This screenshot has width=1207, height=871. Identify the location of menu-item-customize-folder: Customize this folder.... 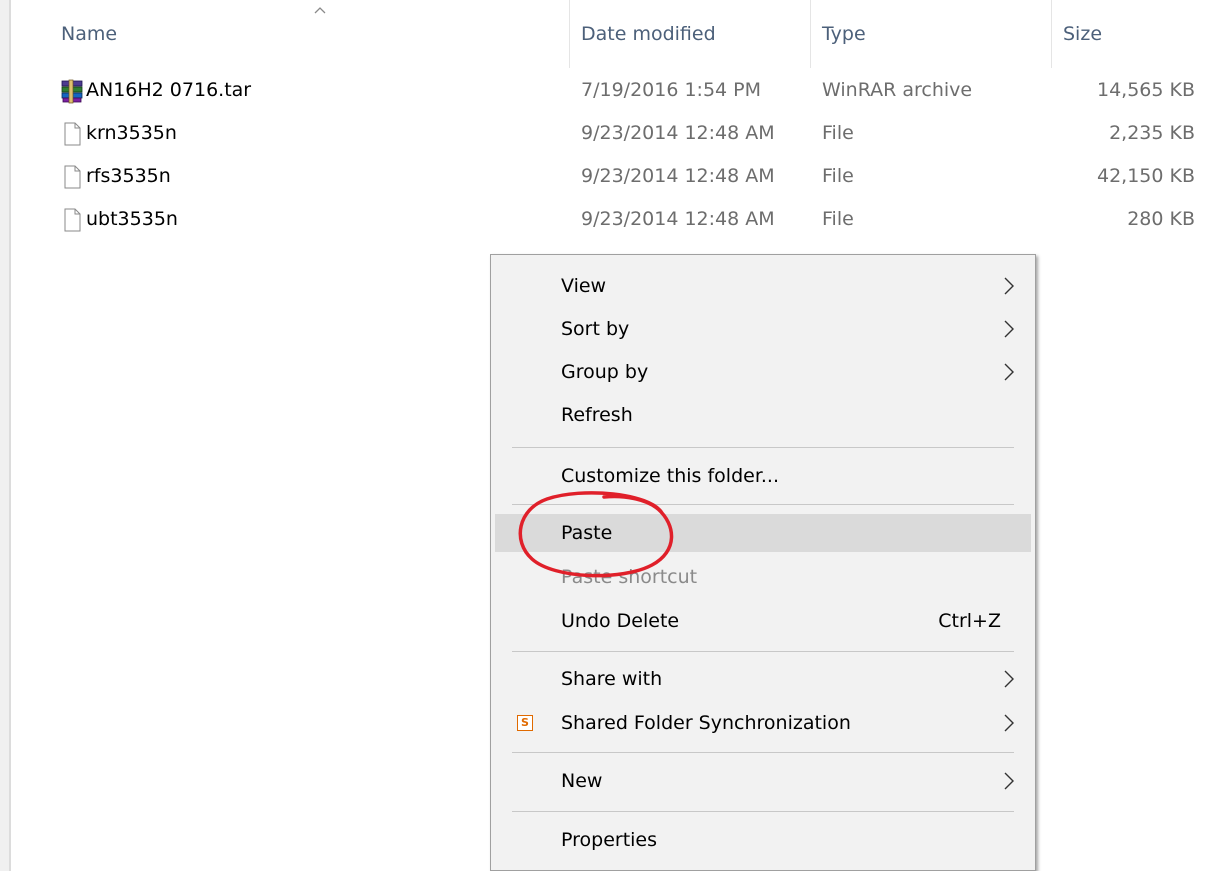
(763, 476).